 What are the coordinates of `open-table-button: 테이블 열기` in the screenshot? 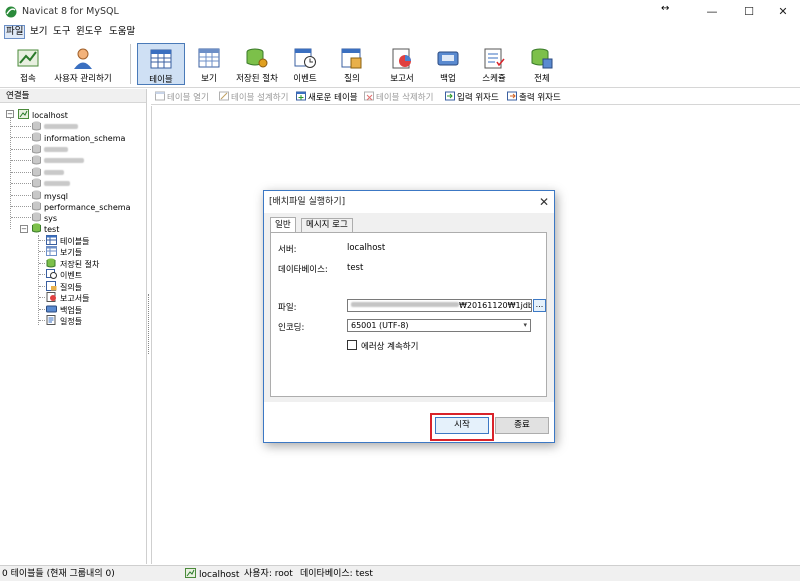 It's located at (182, 97).